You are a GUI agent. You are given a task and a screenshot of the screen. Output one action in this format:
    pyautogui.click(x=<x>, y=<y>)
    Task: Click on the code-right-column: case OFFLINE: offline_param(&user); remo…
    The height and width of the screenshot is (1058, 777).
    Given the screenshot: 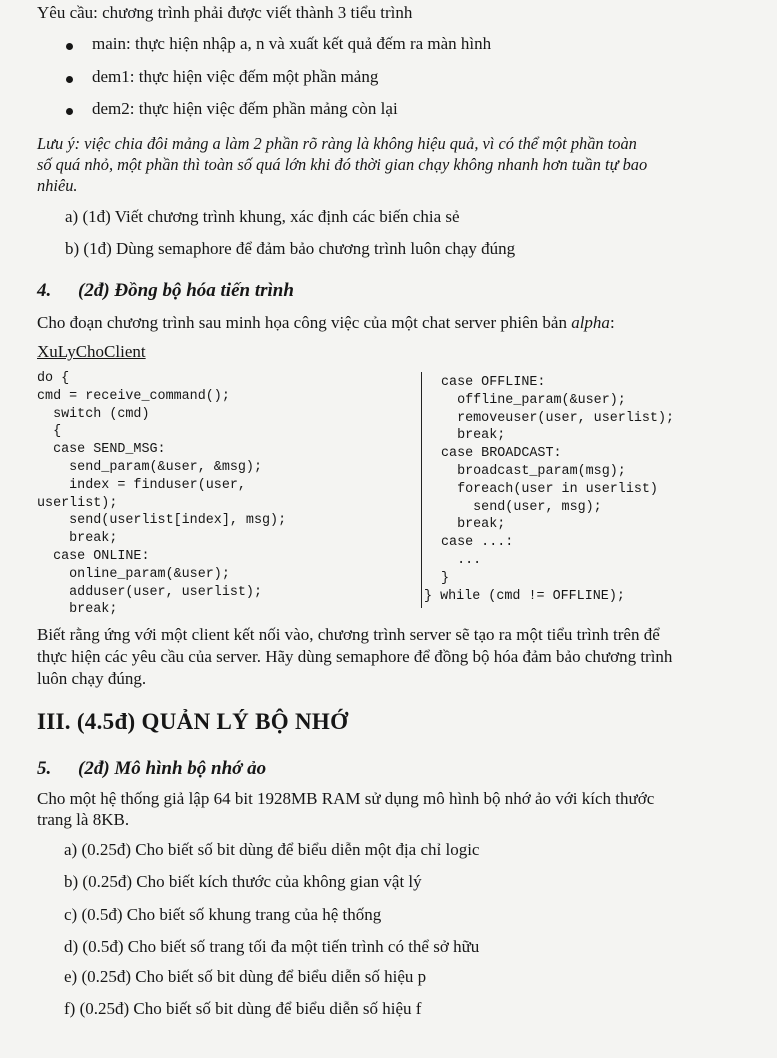 What is the action you would take?
    pyautogui.click(x=557, y=481)
    